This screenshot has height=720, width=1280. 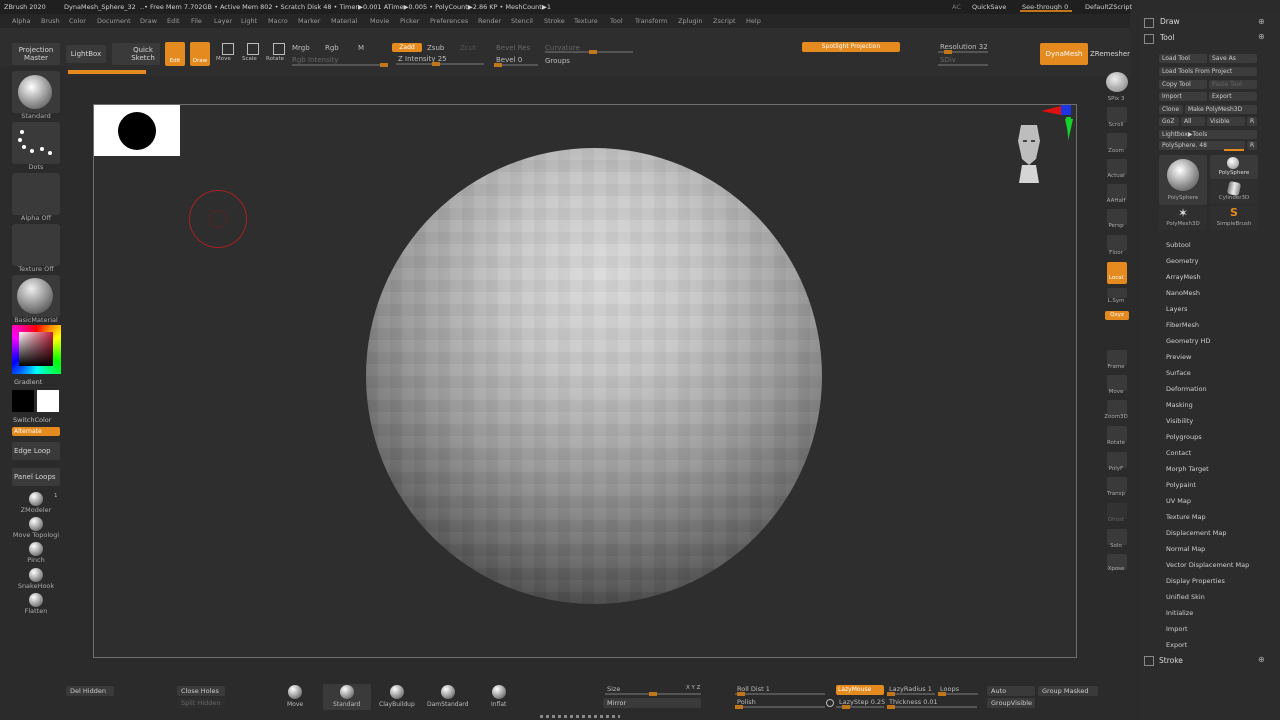 What do you see at coordinates (1178, 501) in the screenshot?
I see `uv-map-section: UV Map` at bounding box center [1178, 501].